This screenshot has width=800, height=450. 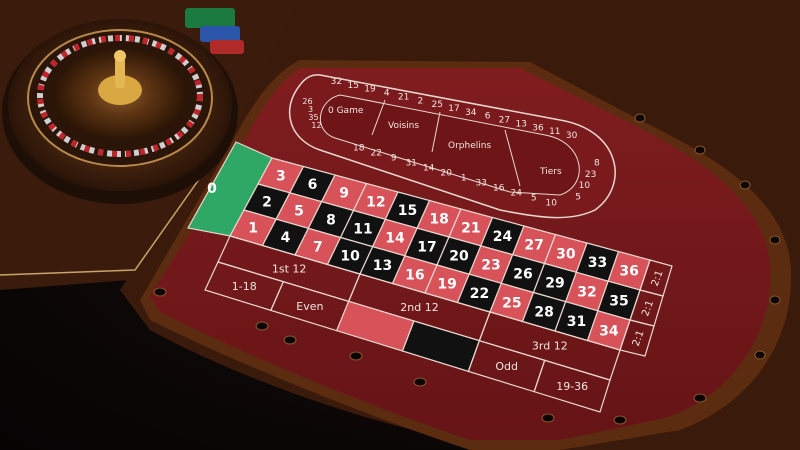 What do you see at coordinates (538, 128) in the screenshot?
I see `racetrack-top-36: 36` at bounding box center [538, 128].